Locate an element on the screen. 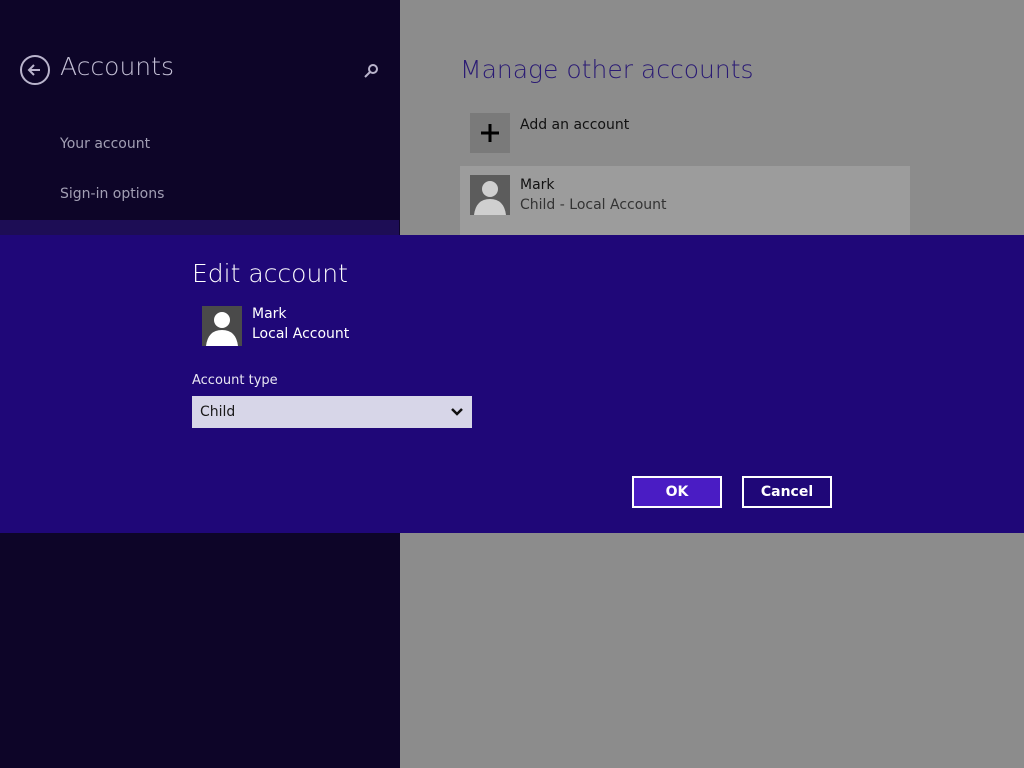  user-account-type: Local Account is located at coordinates (301, 334).